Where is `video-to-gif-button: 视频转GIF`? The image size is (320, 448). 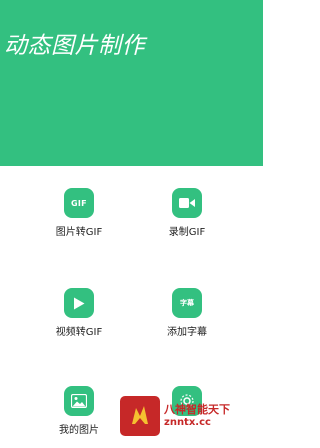 video-to-gif-button: 视频转GIF is located at coordinates (79, 313).